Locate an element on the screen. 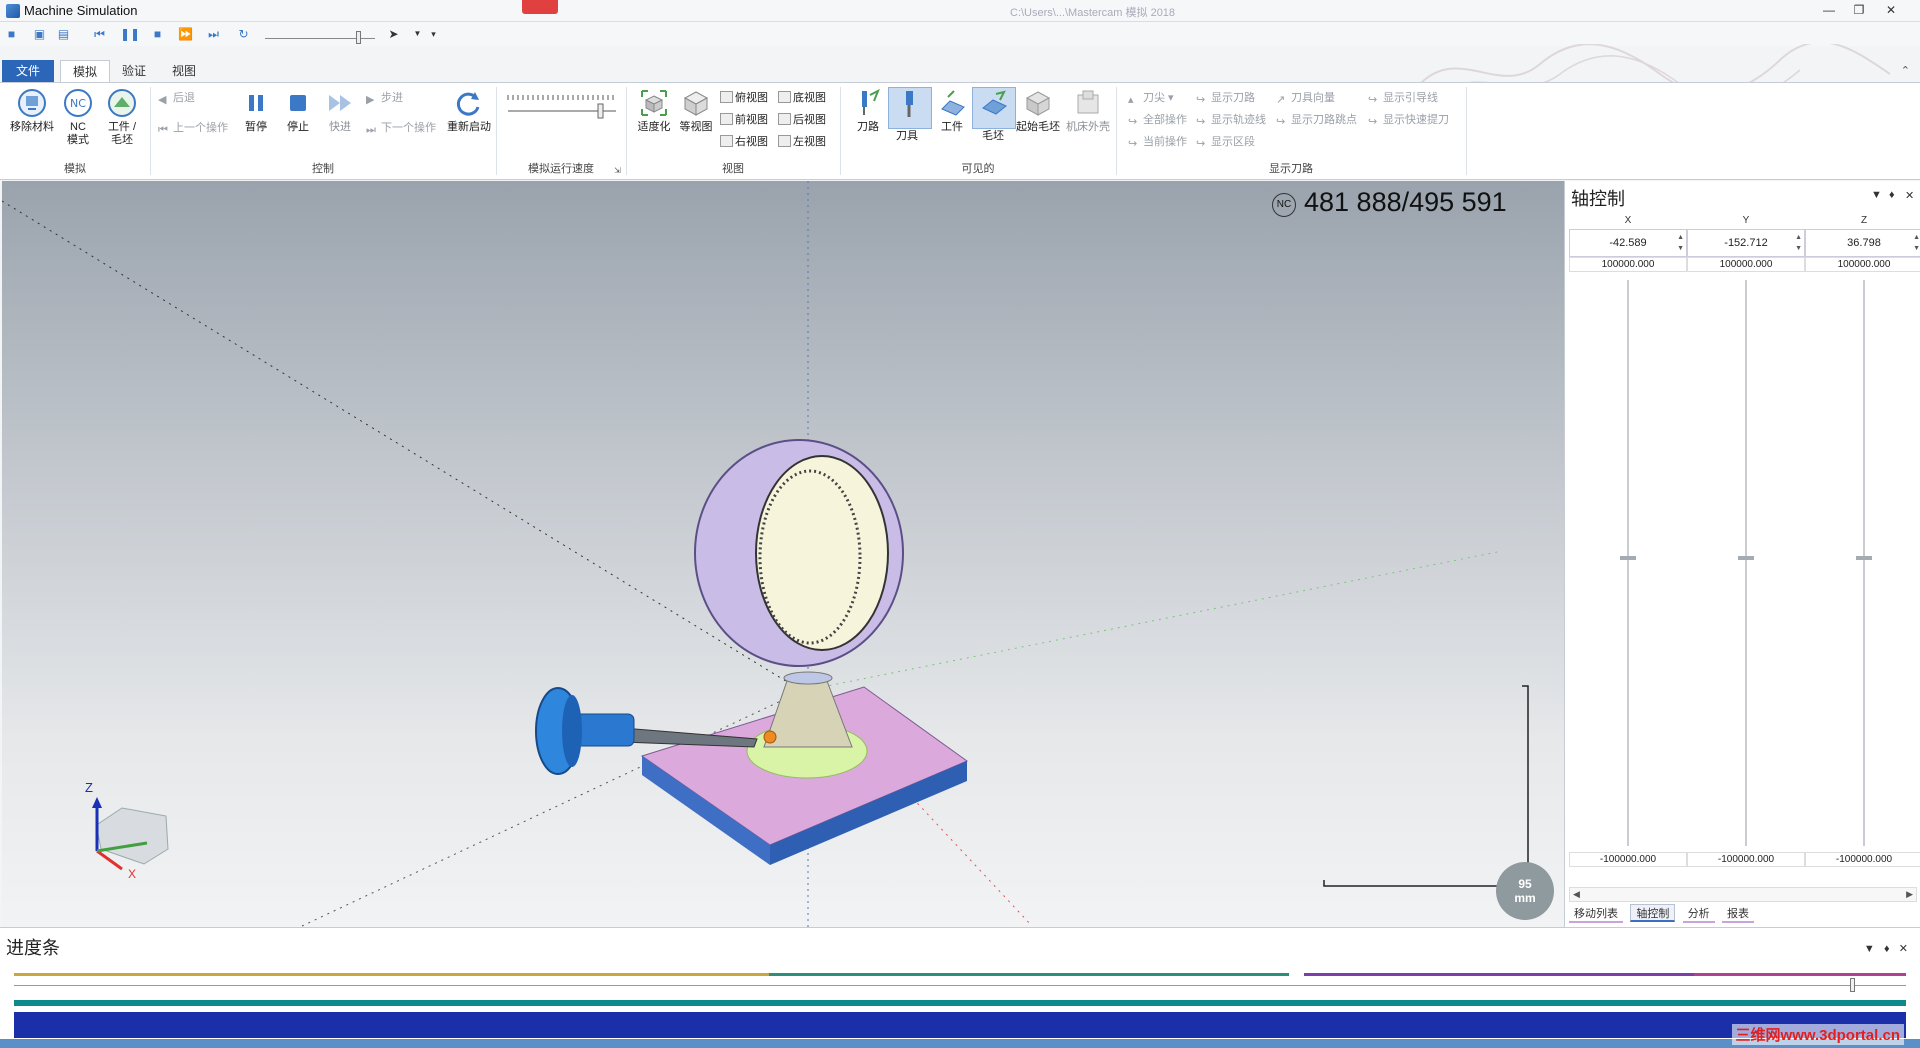  axis-x-slider-thumb is located at coordinates (1628, 558).